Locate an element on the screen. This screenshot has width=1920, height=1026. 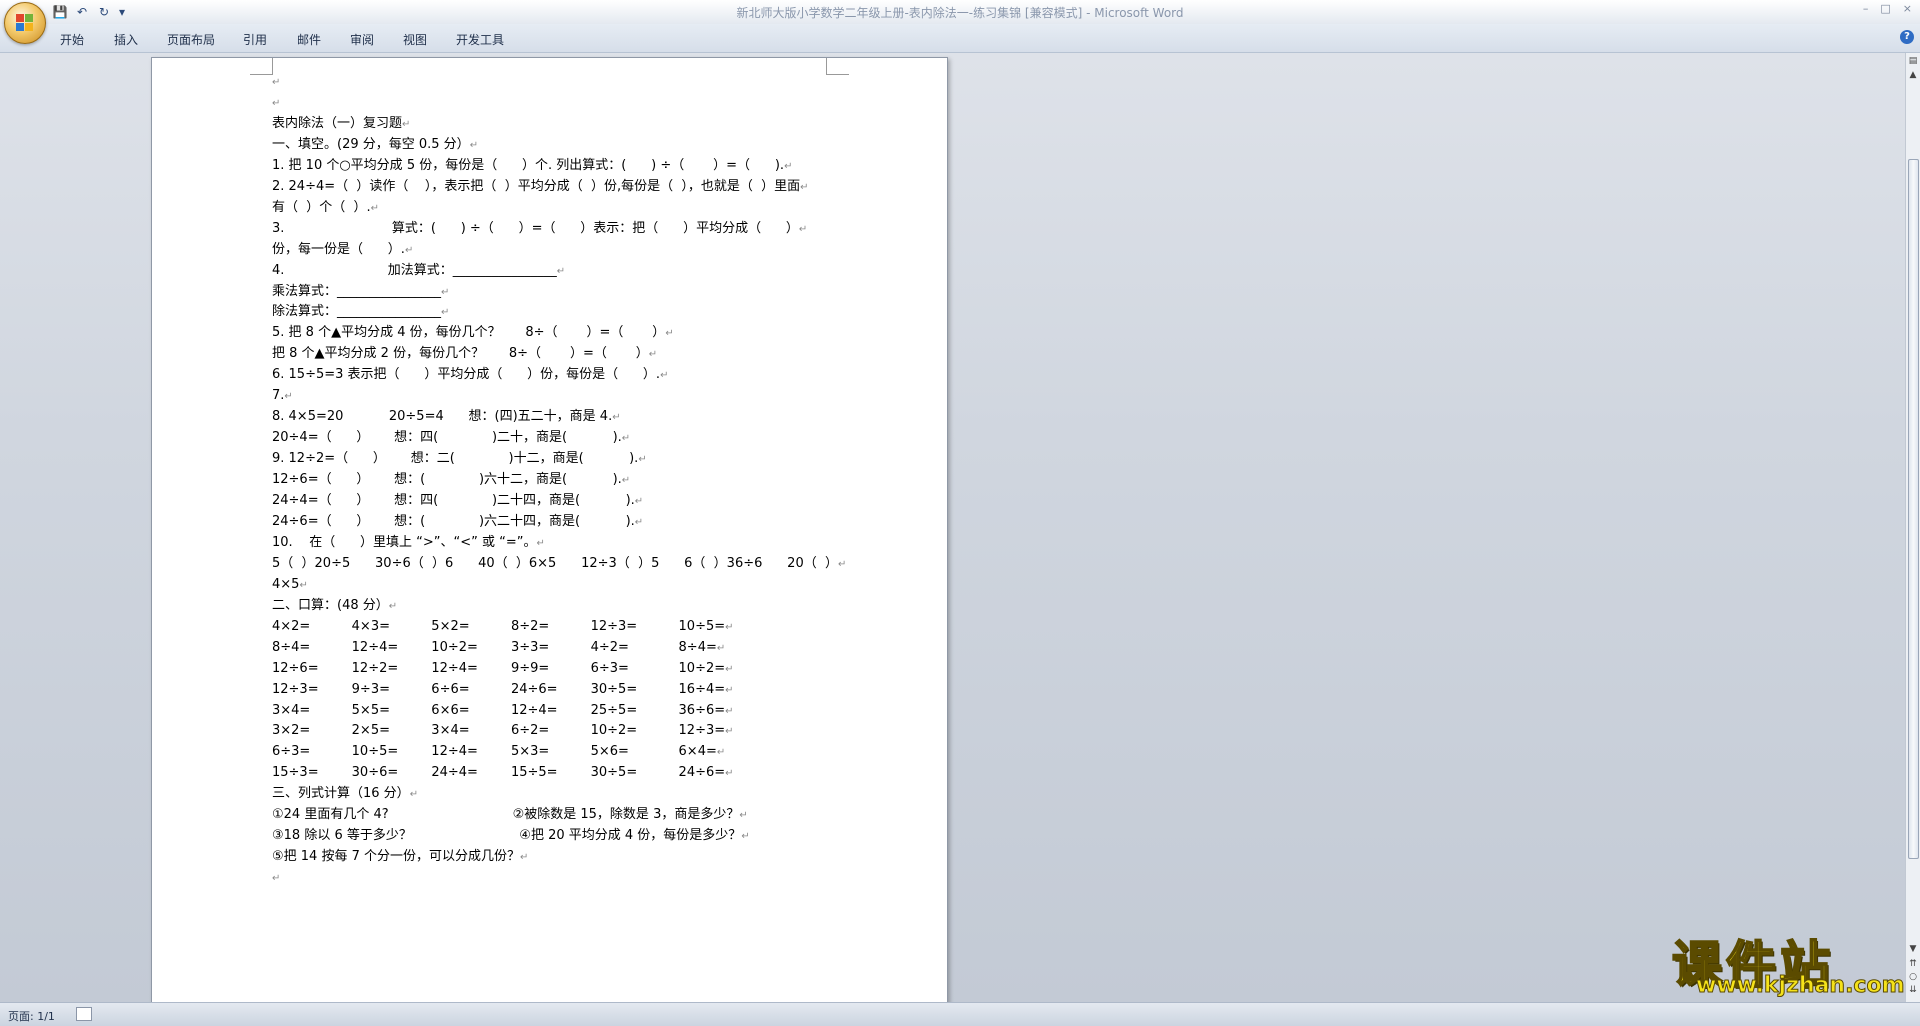
document-line: ⑤把 14 按每 7 个分一份，可以分成几份？↵ is located at coordinates (400, 857).